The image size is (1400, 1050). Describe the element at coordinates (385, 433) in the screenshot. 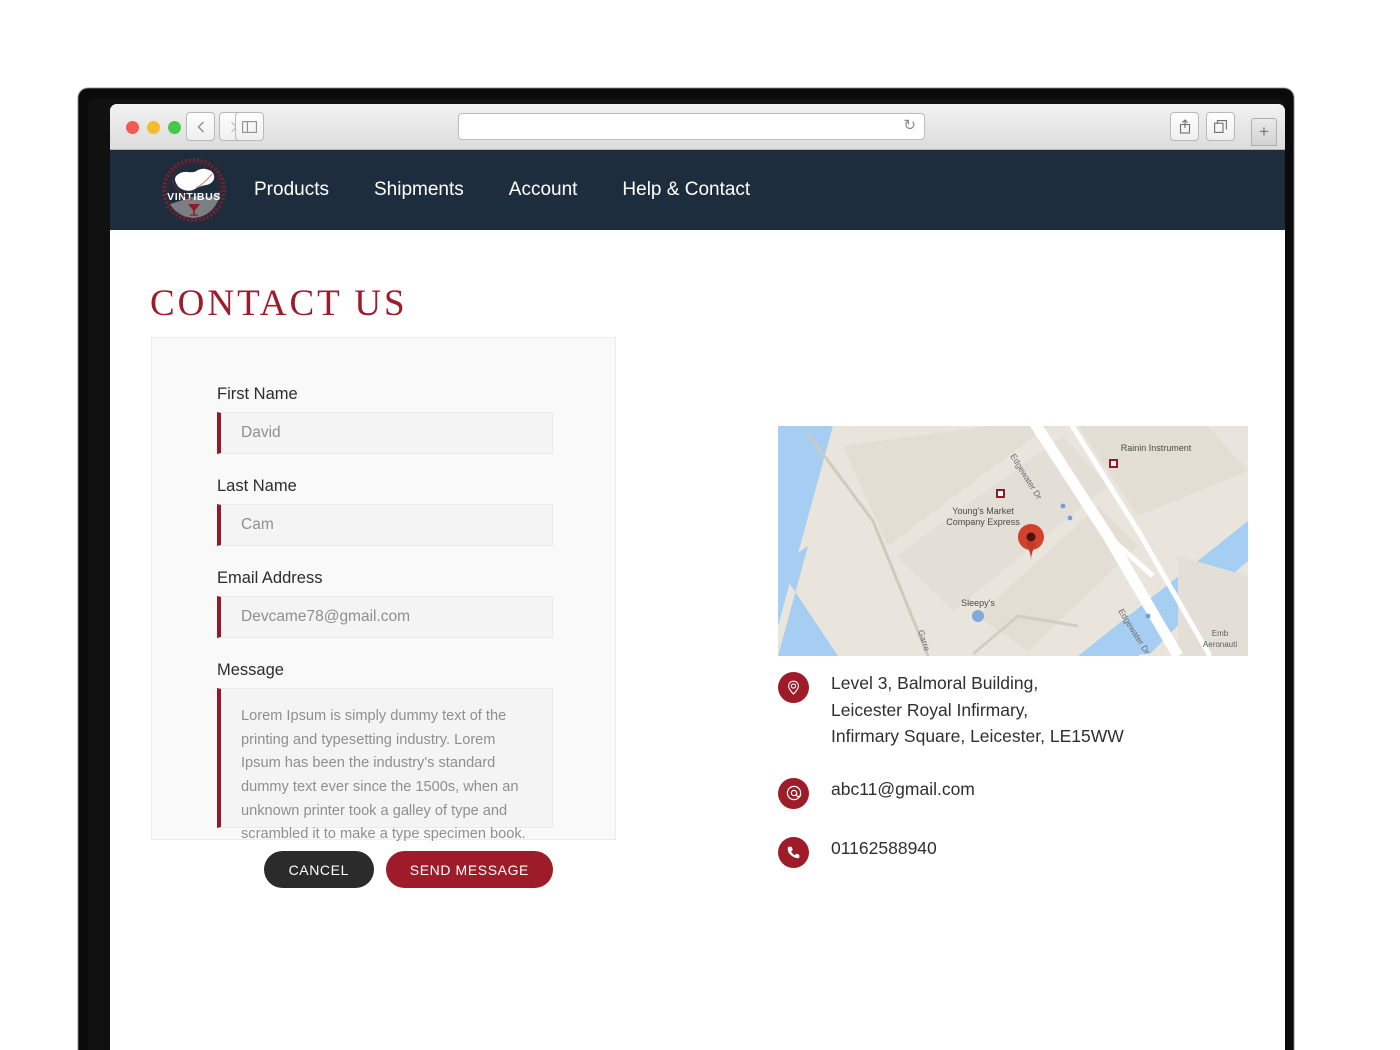

I see `first-name-input: David` at that location.